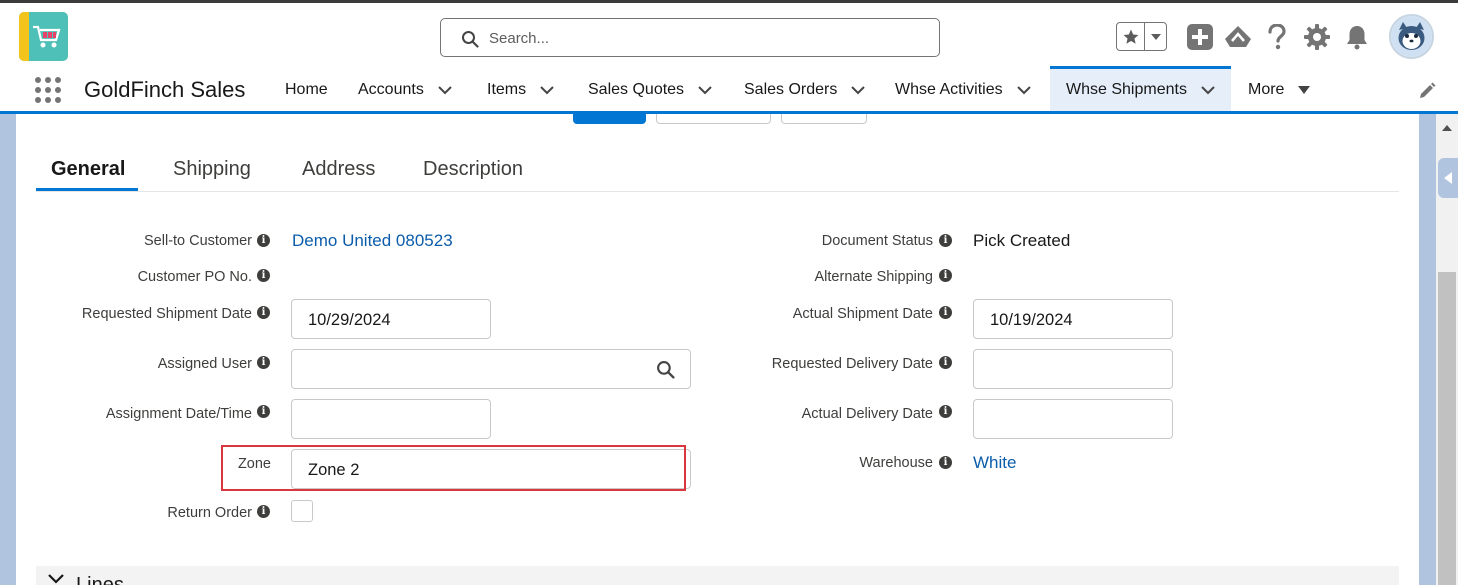  What do you see at coordinates (100, 579) in the screenshot?
I see `lines-section-title: Lines` at bounding box center [100, 579].